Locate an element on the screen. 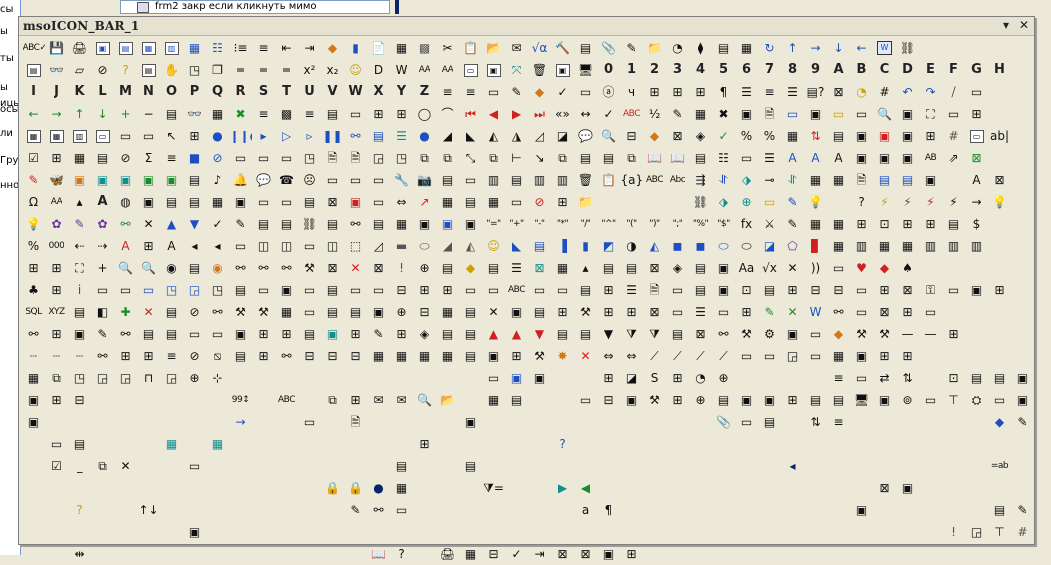 This screenshot has height=565, width=1051. palette-icon-button: 📋 is located at coordinates (608, 180).